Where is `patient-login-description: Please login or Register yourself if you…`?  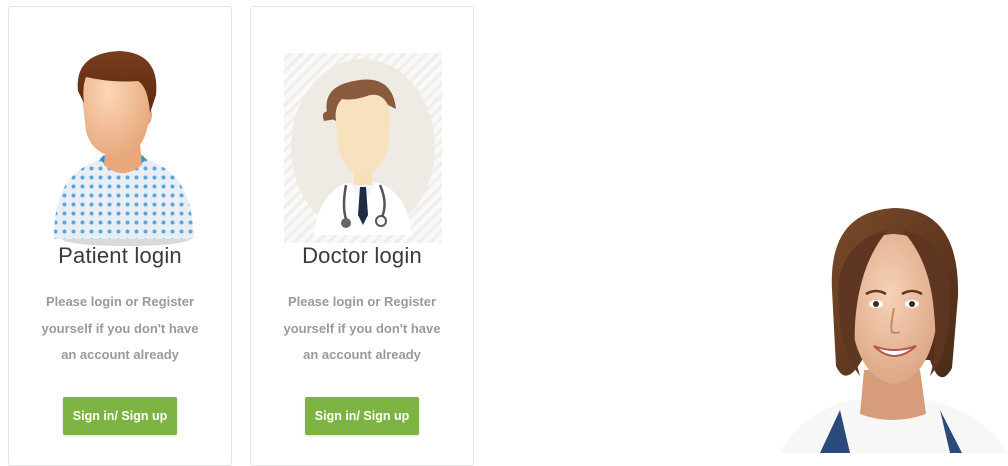
patient-login-description: Please login or Register yourself if you… is located at coordinates (120, 328).